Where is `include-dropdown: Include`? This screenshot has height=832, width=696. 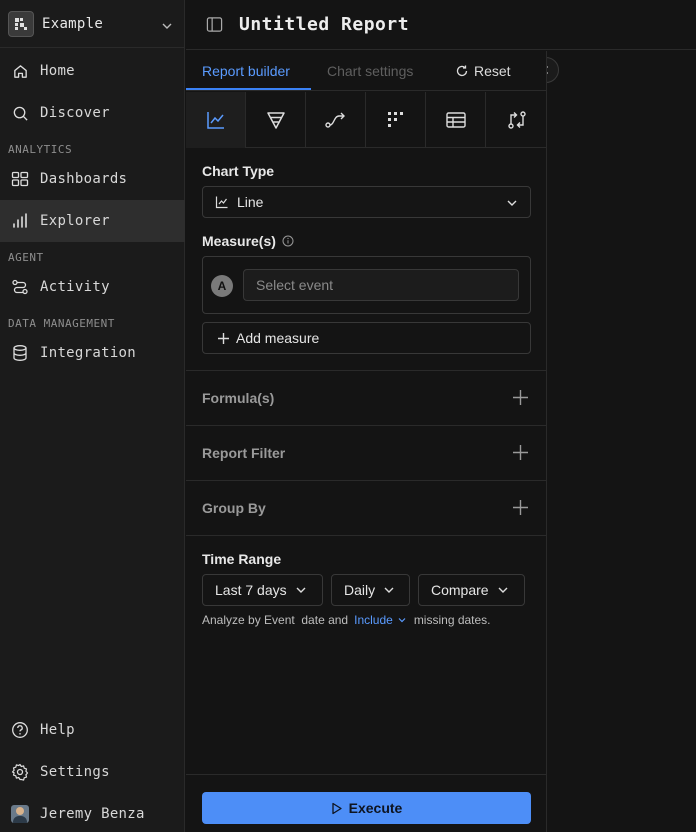
include-dropdown: Include is located at coordinates (380, 620).